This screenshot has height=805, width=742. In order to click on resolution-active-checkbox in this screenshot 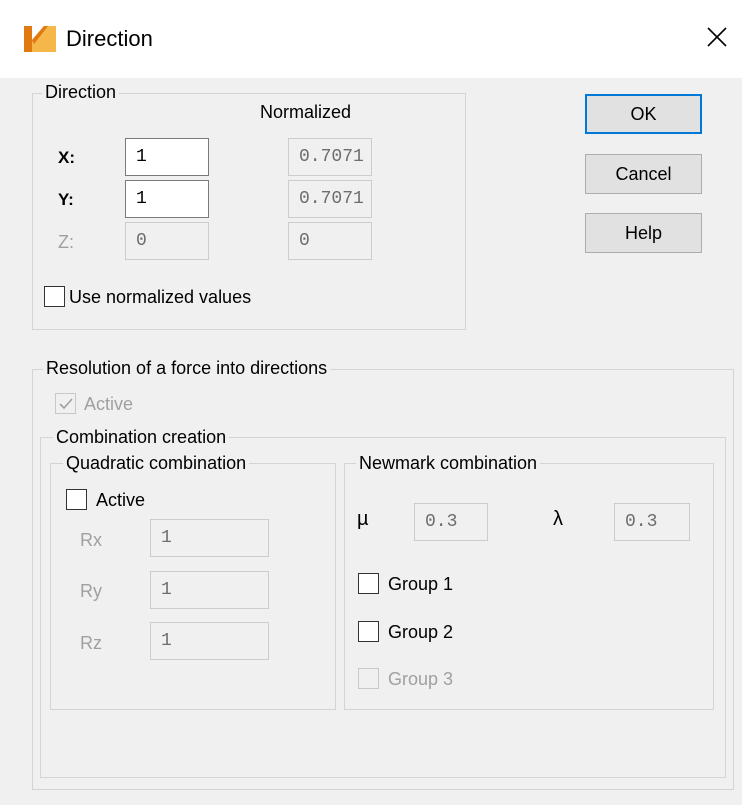, I will do `click(65, 403)`.